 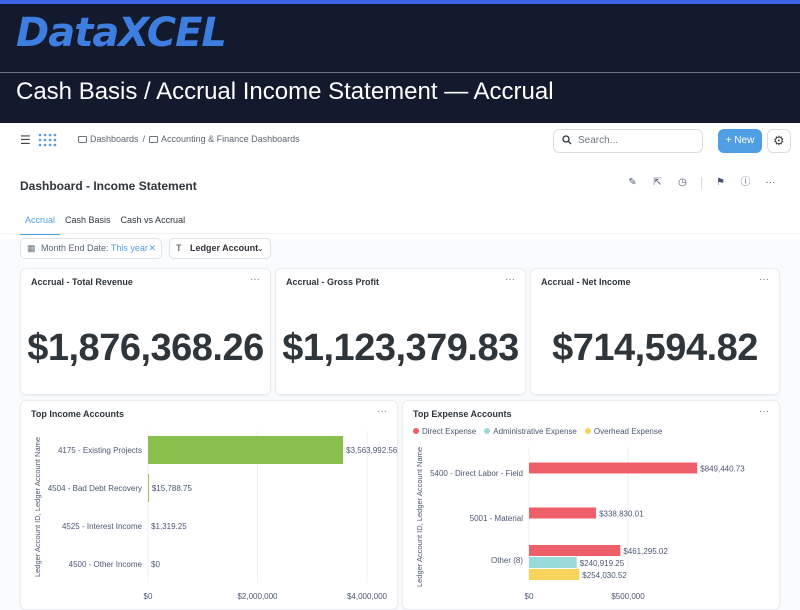 What do you see at coordinates (145, 348) in the screenshot?
I see `kpi-value: $1,876,368.26` at bounding box center [145, 348].